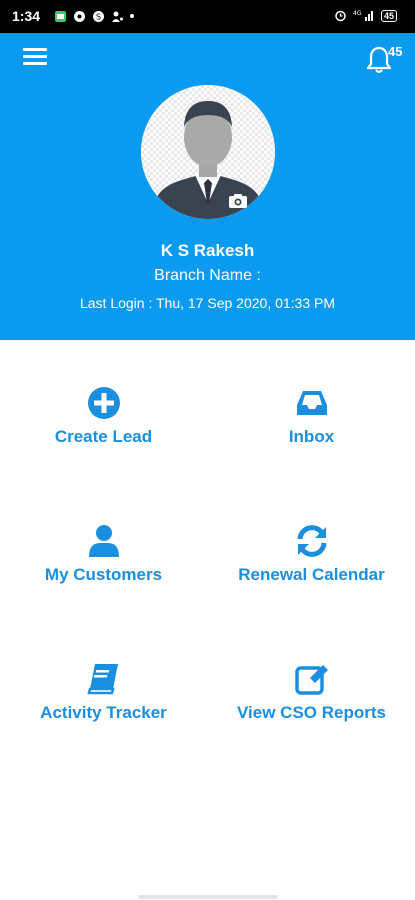 The width and height of the screenshot is (415, 900). I want to click on renewal-calendar-button: Renewal Calendar, so click(311, 554).